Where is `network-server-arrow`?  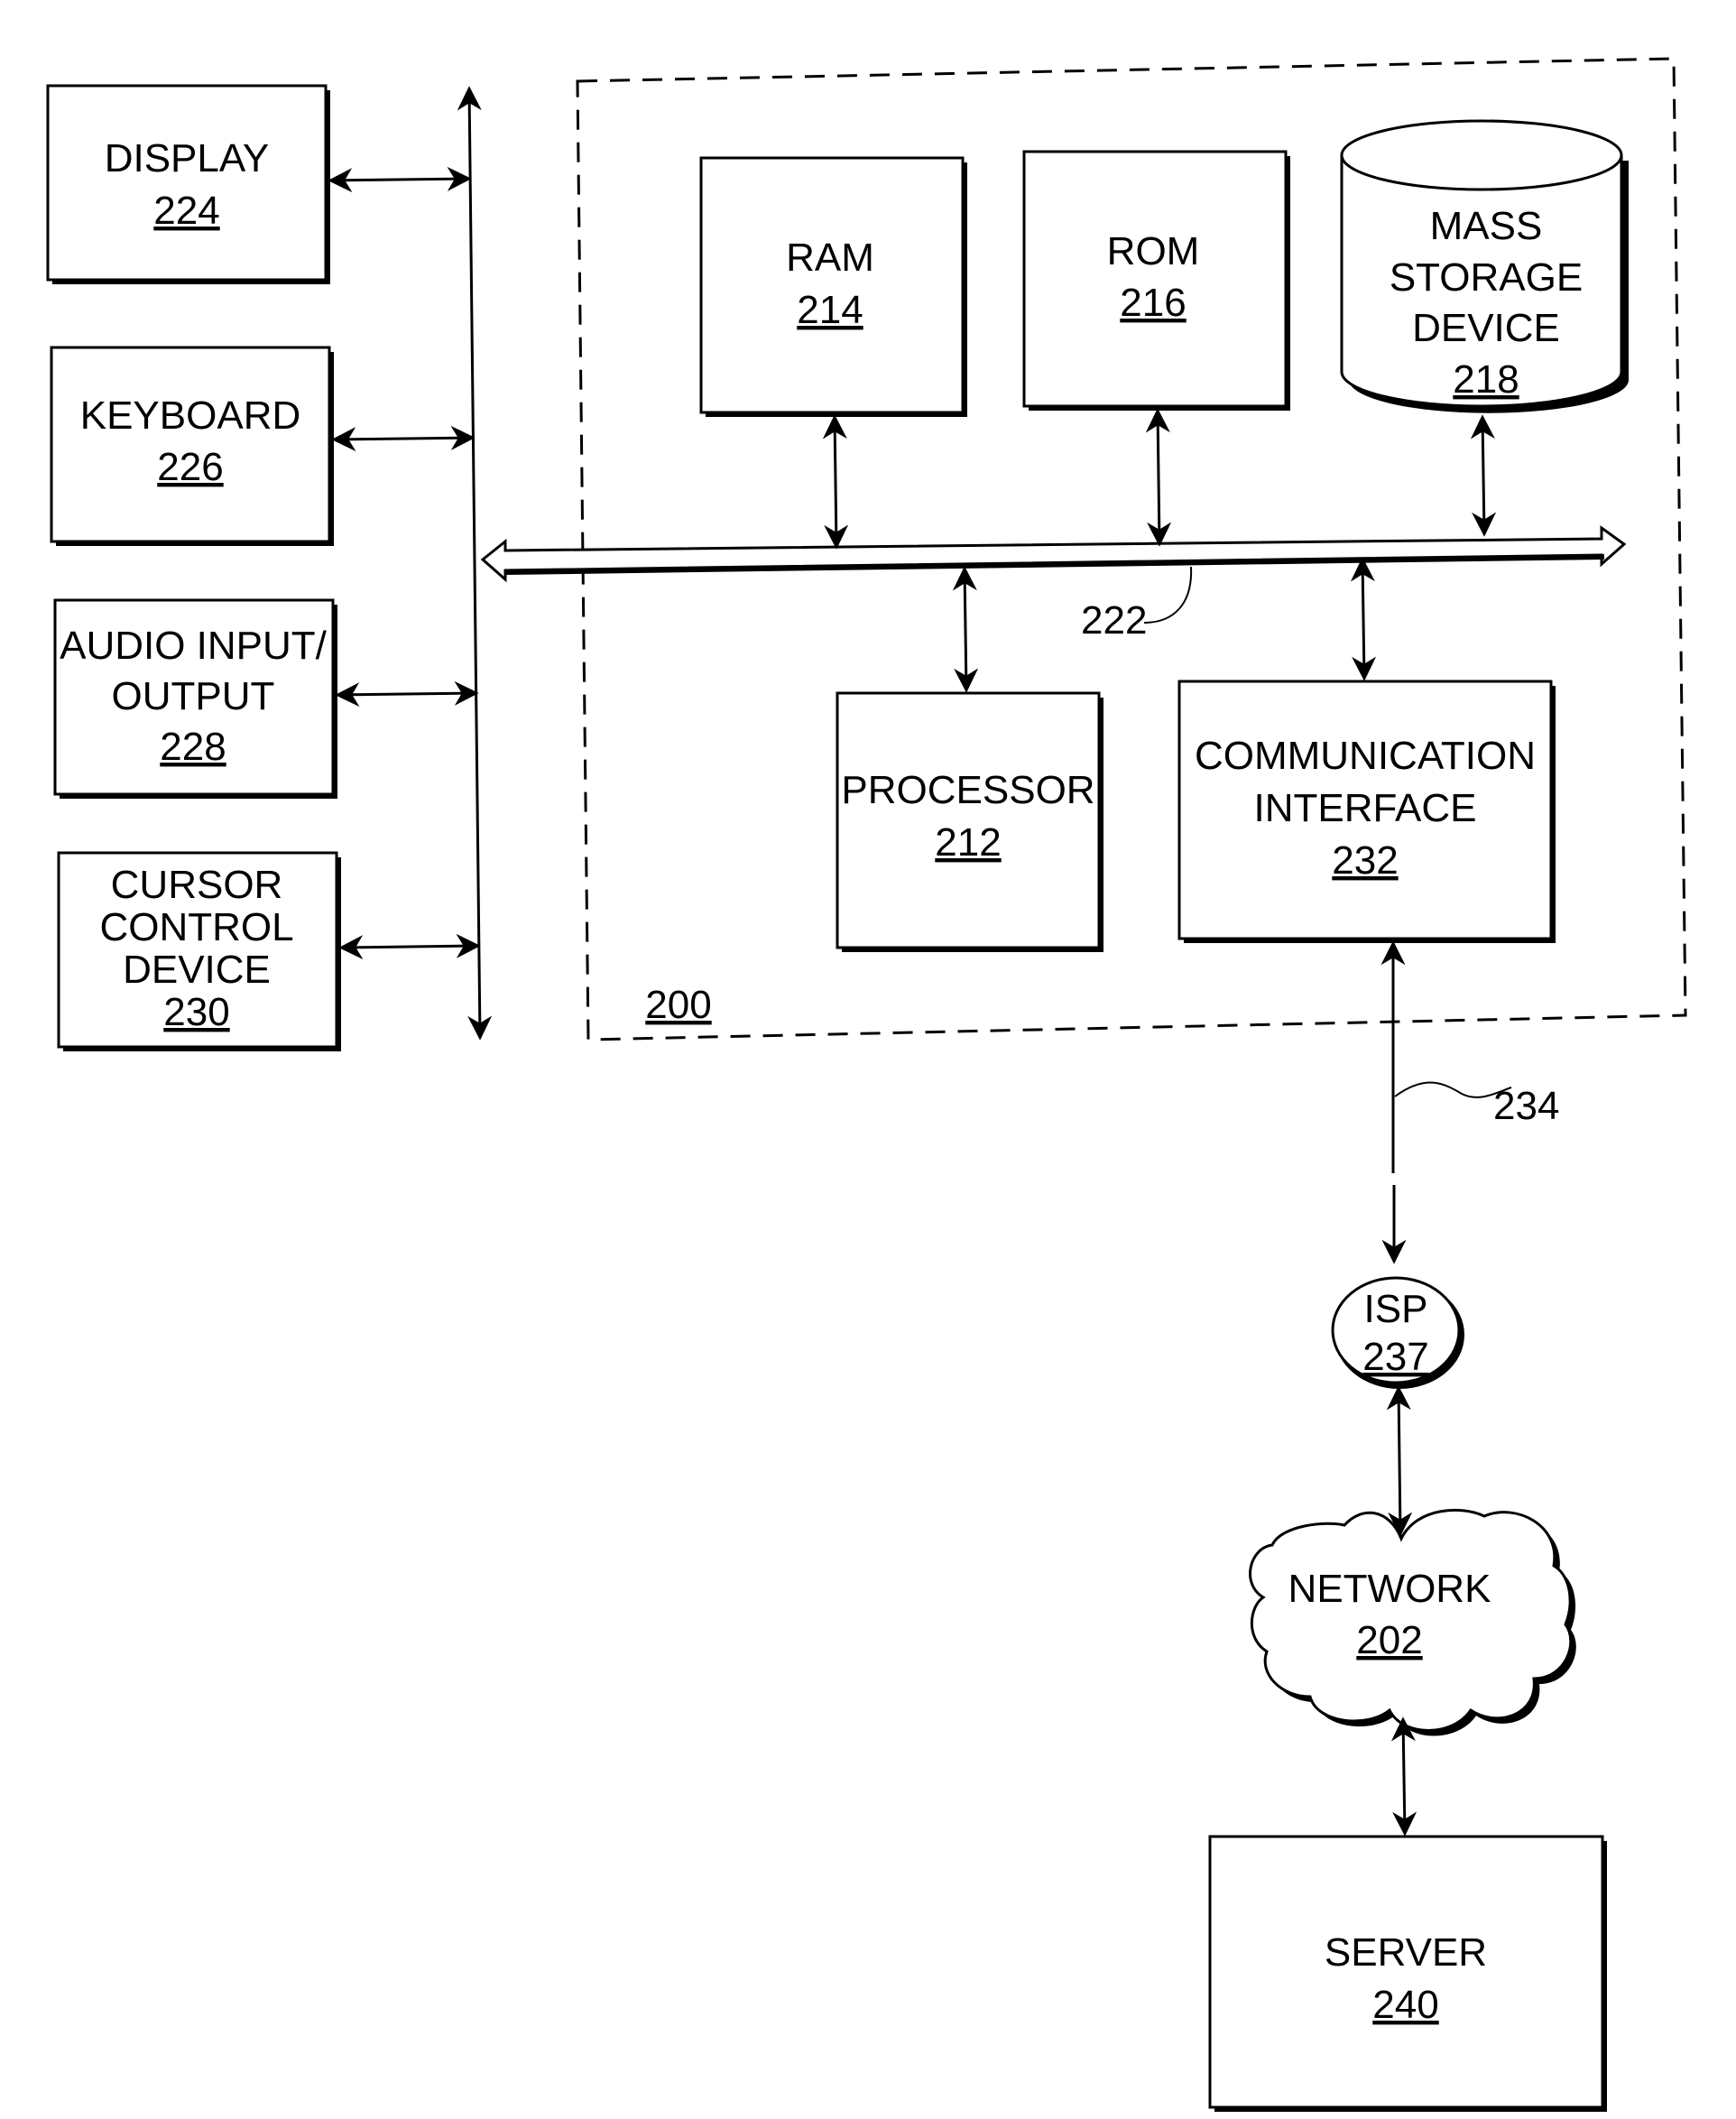 network-server-arrow is located at coordinates (1403, 1776).